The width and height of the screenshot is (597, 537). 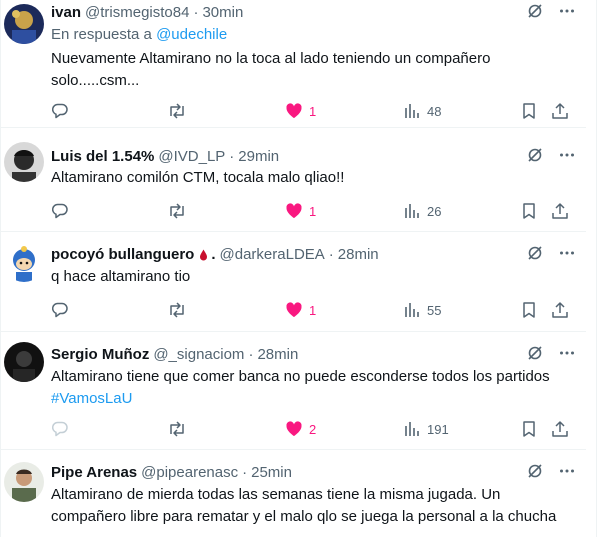 I want to click on reply-mention-link: @udechile, so click(x=191, y=34).